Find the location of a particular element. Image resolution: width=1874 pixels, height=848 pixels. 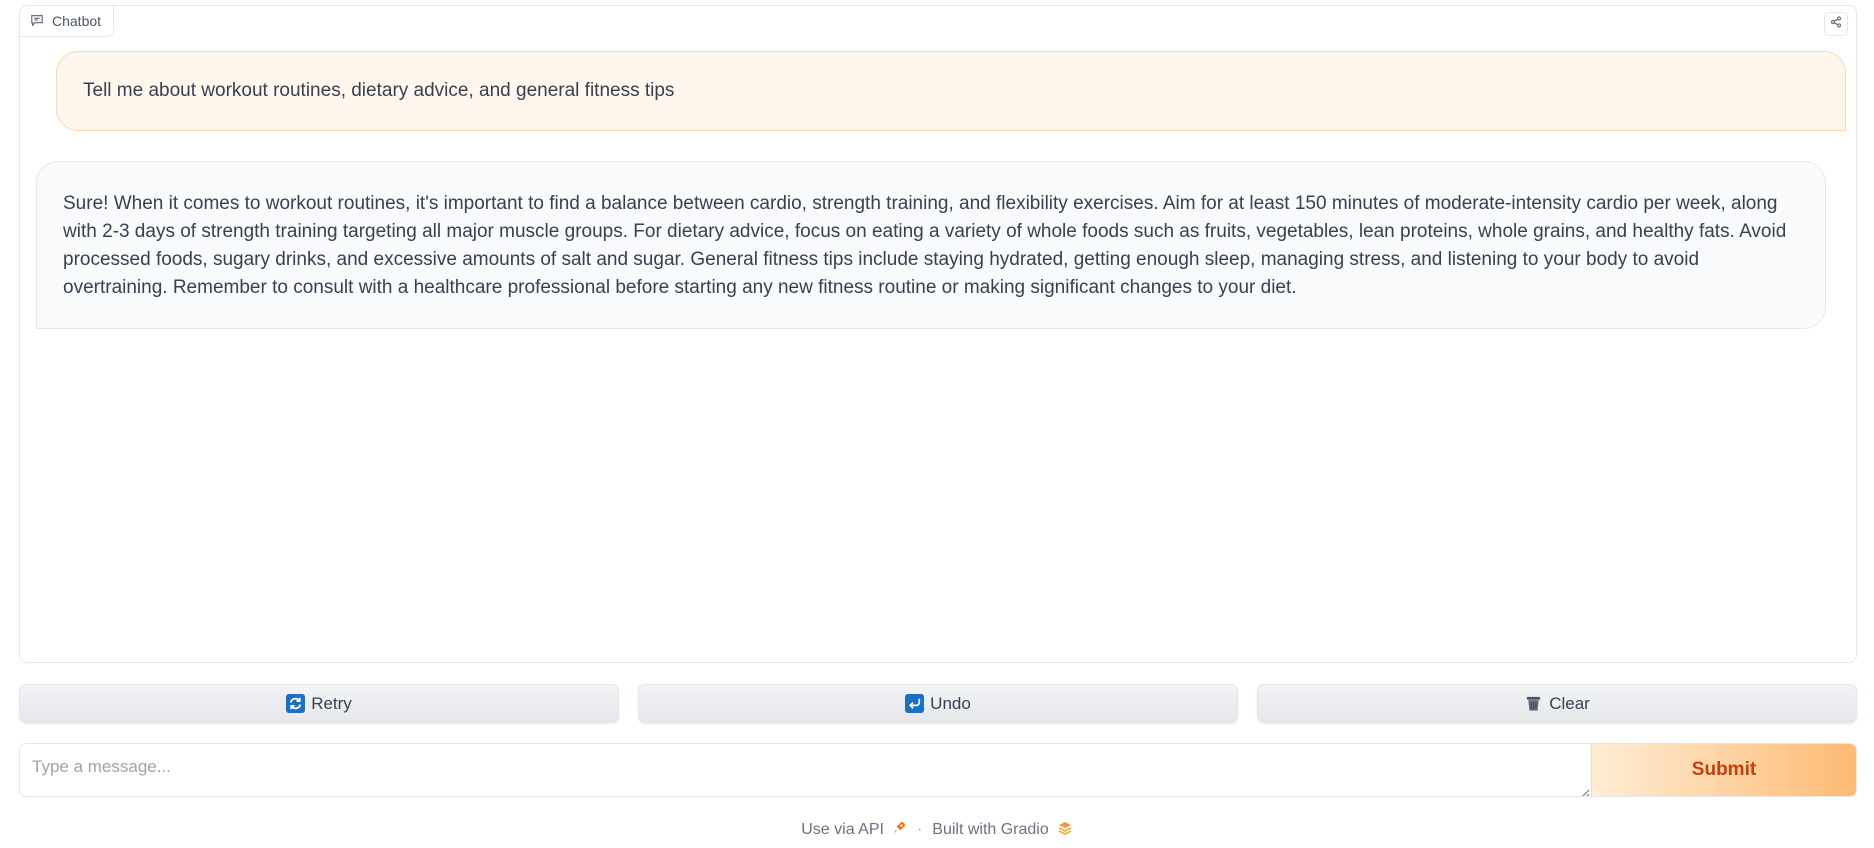

action-buttons-row: Retry Undo Clear is located at coordinates (938, 703).